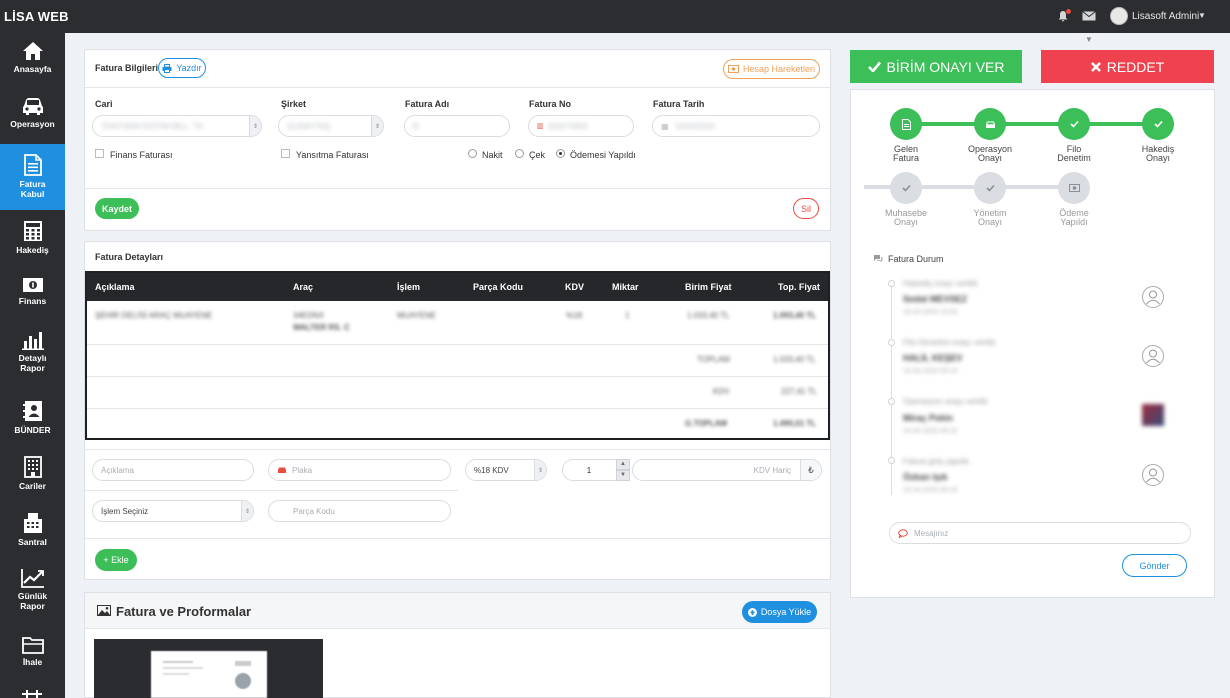  What do you see at coordinates (416, 126) in the screenshot?
I see `fatura-adi-value: B` at bounding box center [416, 126].